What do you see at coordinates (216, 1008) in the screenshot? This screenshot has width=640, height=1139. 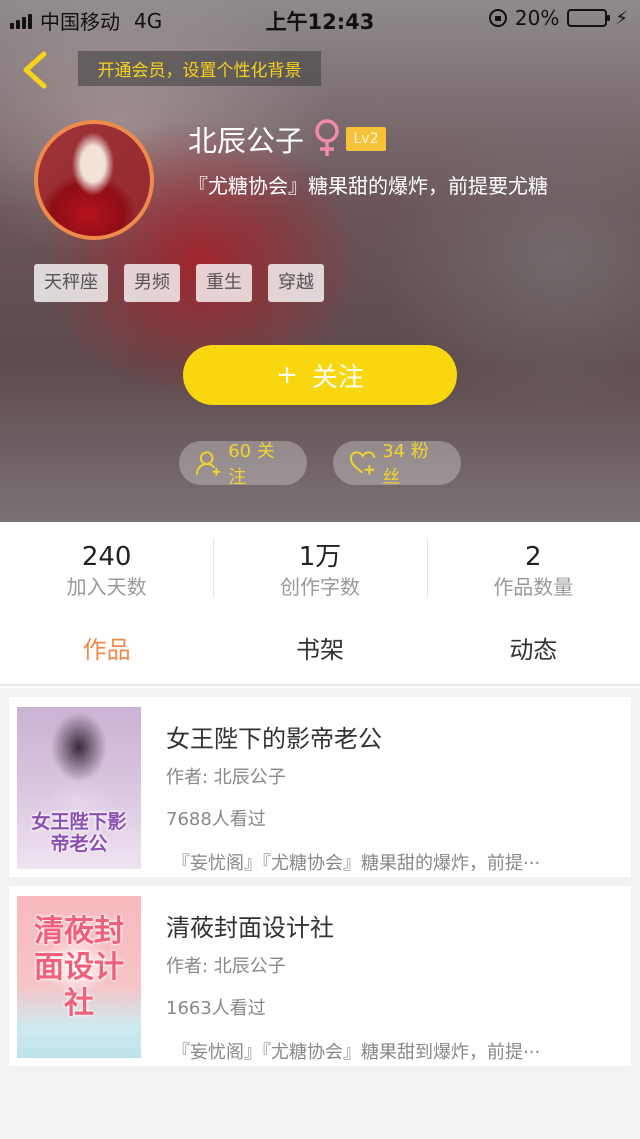 I see `book-views: 1663人看过` at bounding box center [216, 1008].